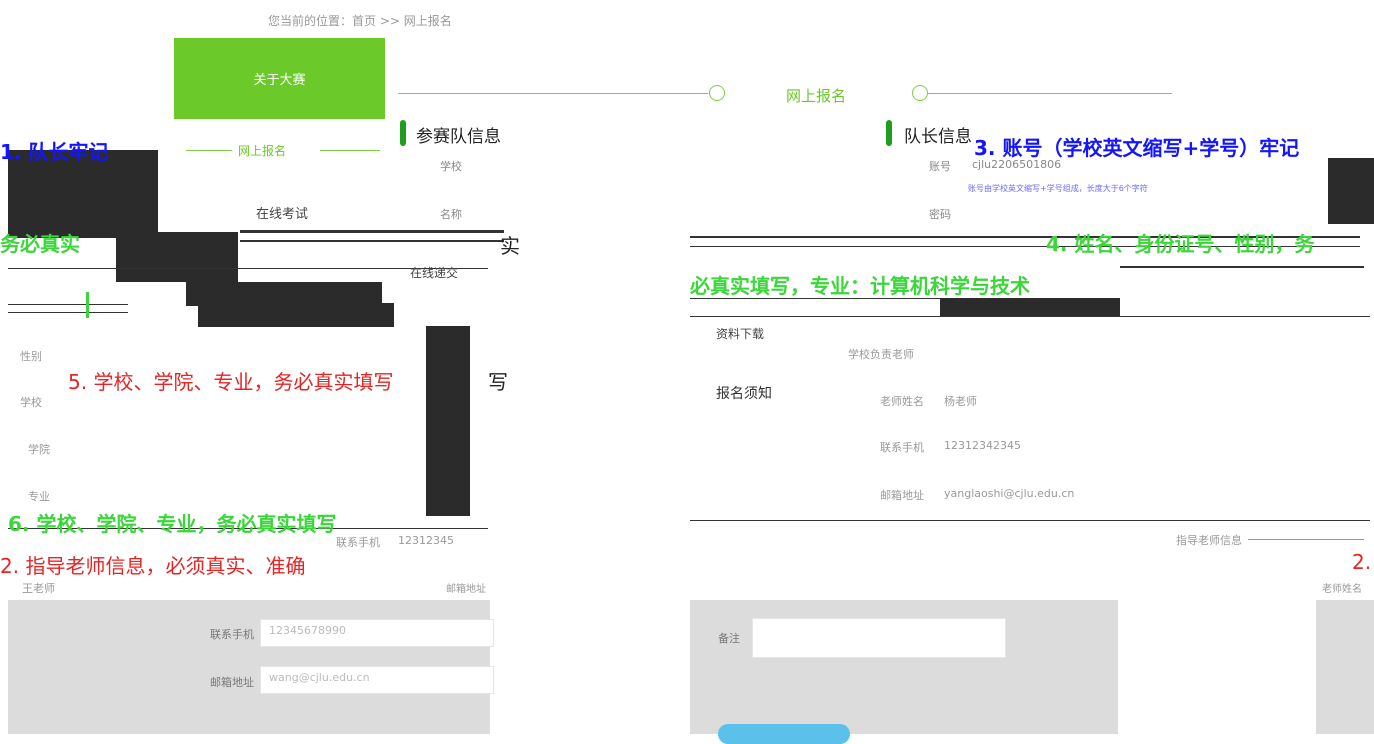 The height and width of the screenshot is (744, 1374). Describe the element at coordinates (153, 566) in the screenshot. I see `annotation-6: 2. 指导老师信息，必须真实、准确` at that location.